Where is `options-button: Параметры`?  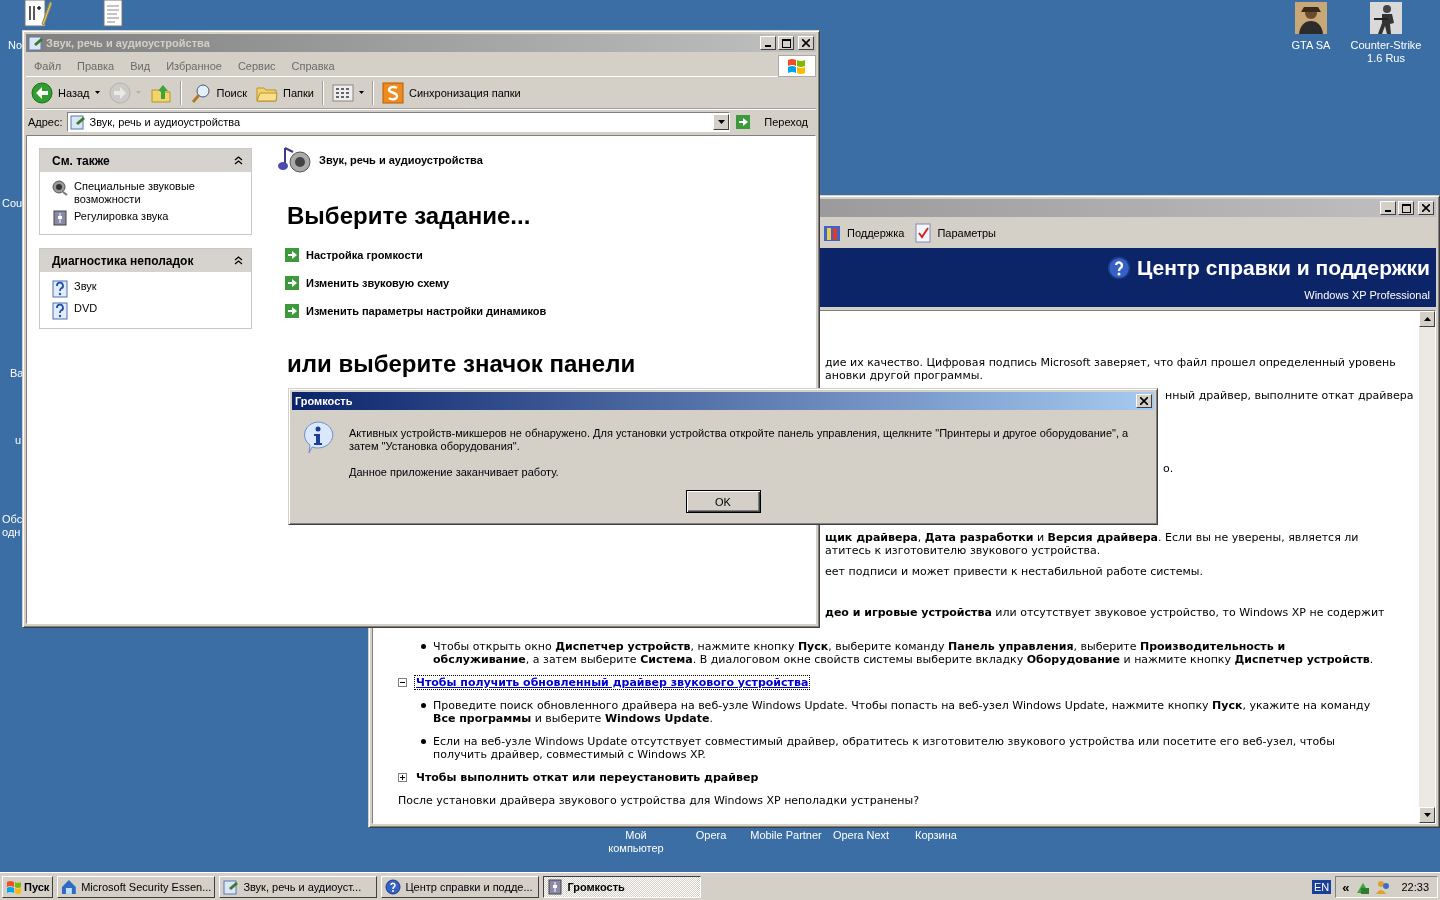
options-button: Параметры is located at coordinates (955, 232).